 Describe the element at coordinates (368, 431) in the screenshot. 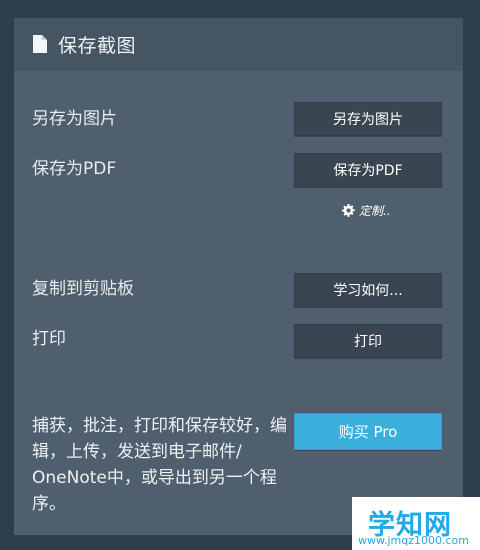

I see `buy-pro-button: 购买 Pro` at that location.